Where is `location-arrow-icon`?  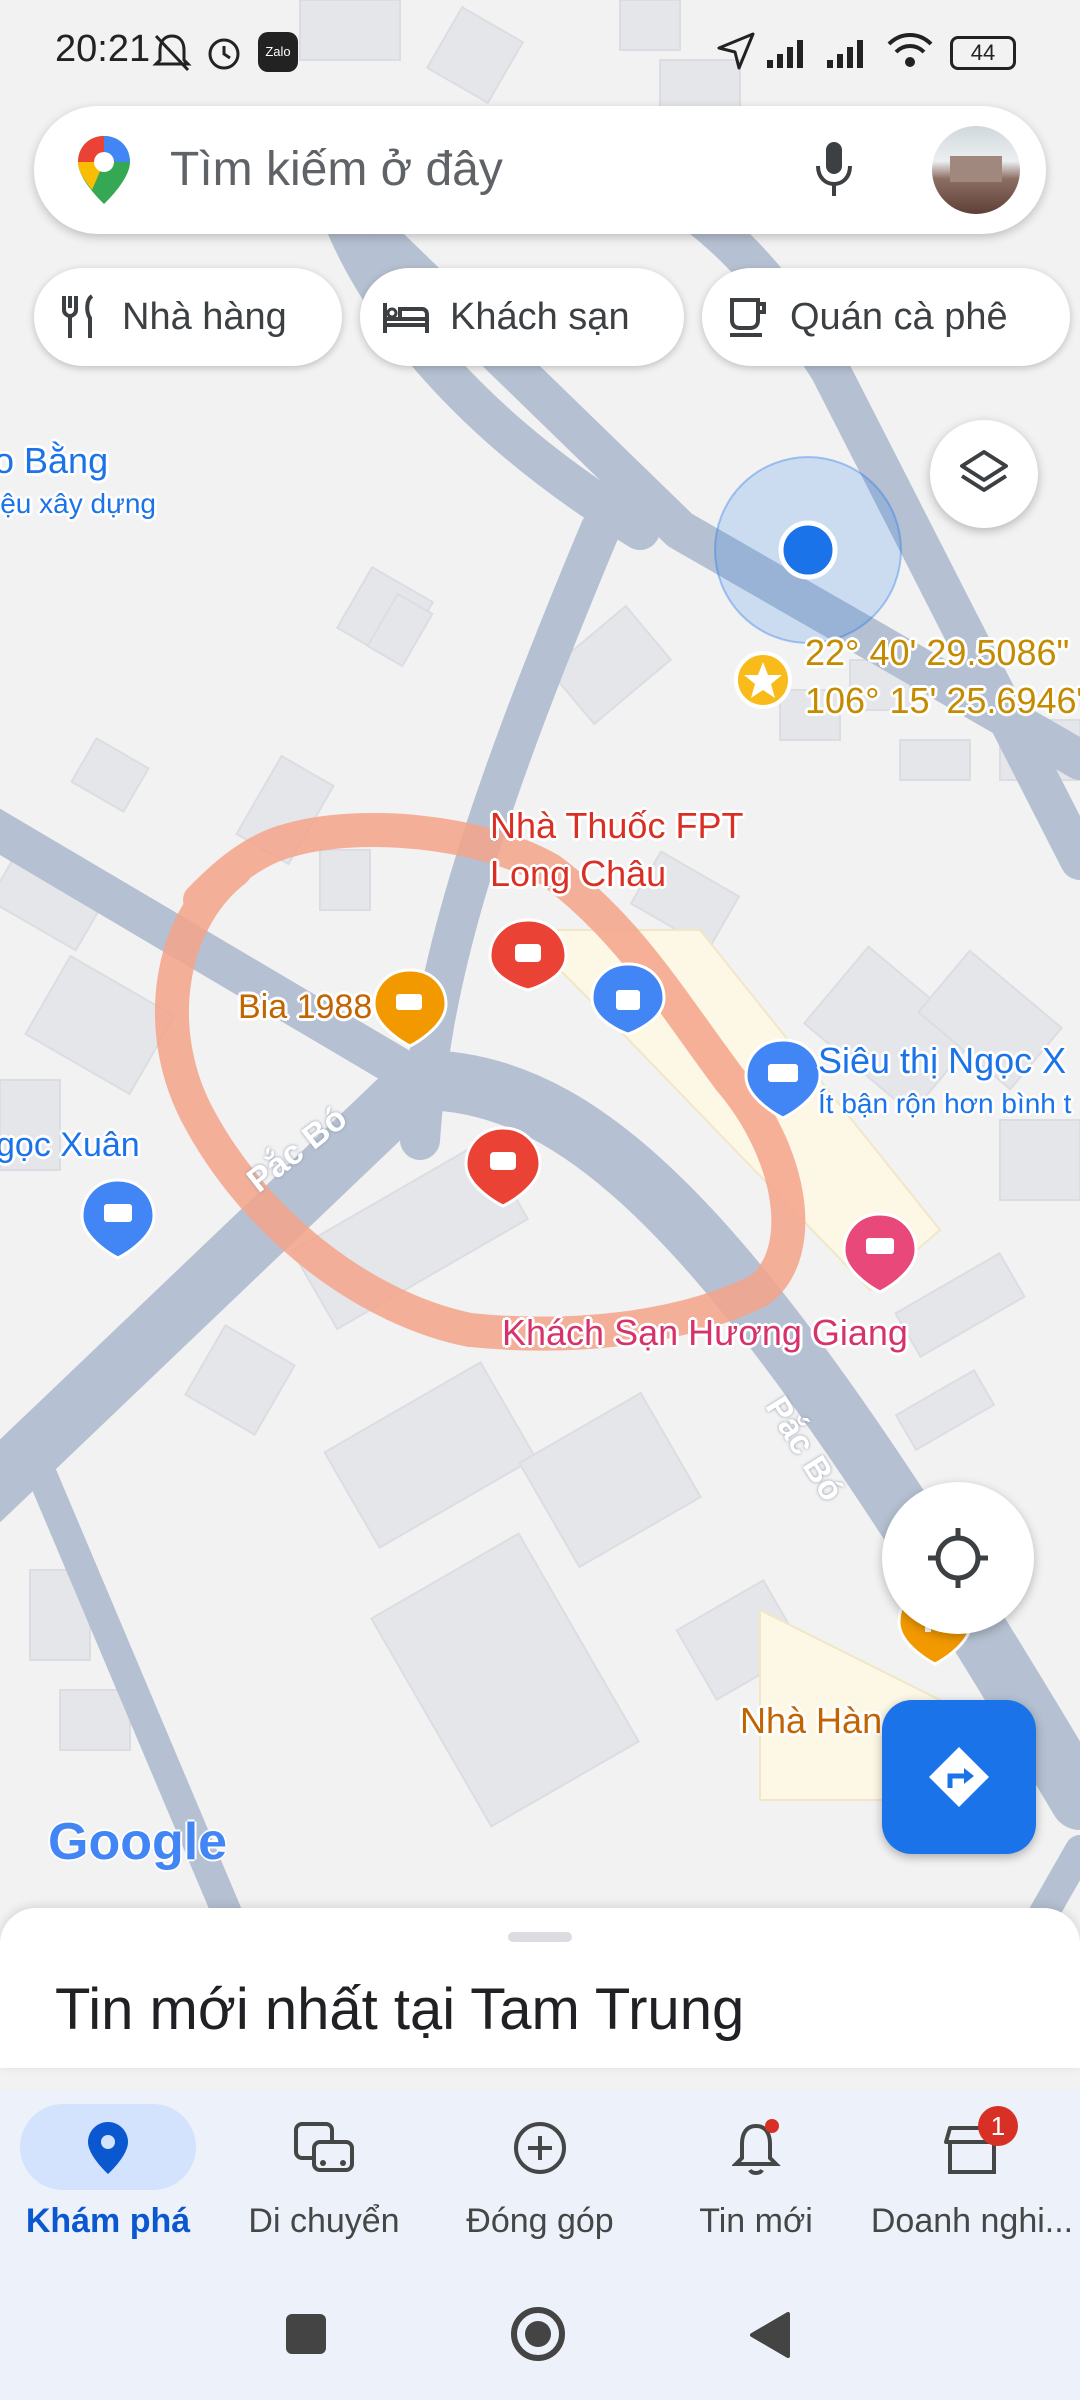 location-arrow-icon is located at coordinates (736, 51).